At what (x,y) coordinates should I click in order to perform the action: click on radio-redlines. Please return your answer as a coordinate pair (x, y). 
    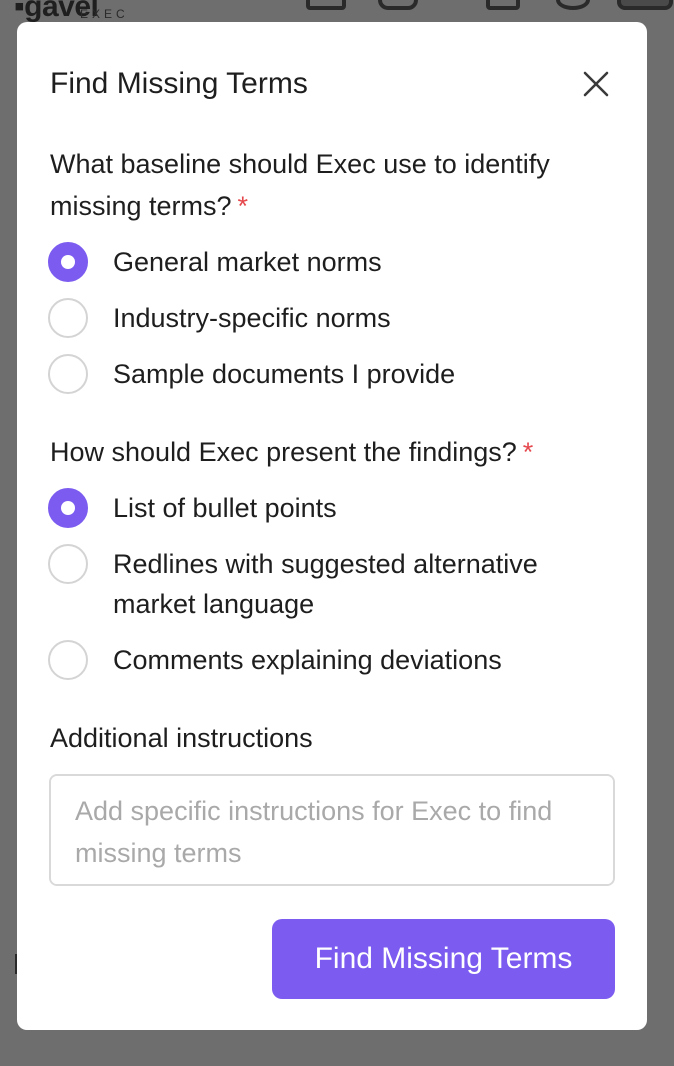
    Looking at the image, I should click on (68, 564).